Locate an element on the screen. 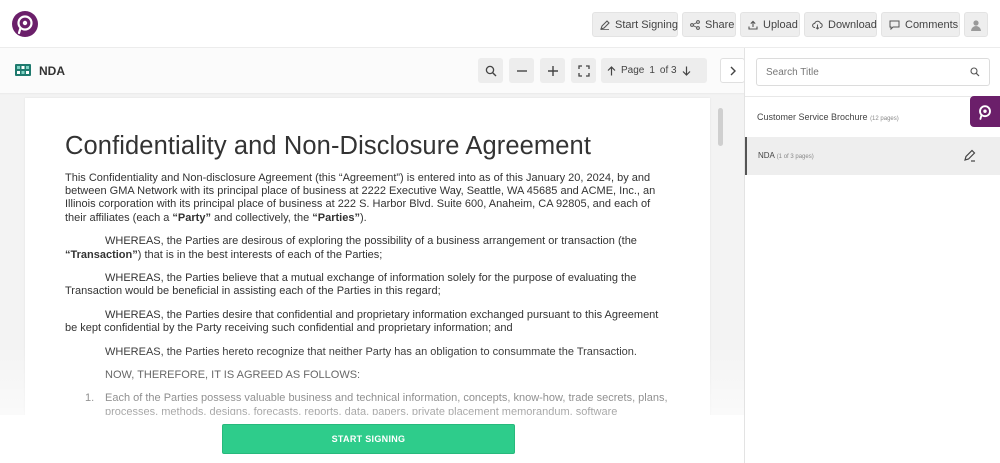  start-signing-label: Start Signing is located at coordinates (646, 24).